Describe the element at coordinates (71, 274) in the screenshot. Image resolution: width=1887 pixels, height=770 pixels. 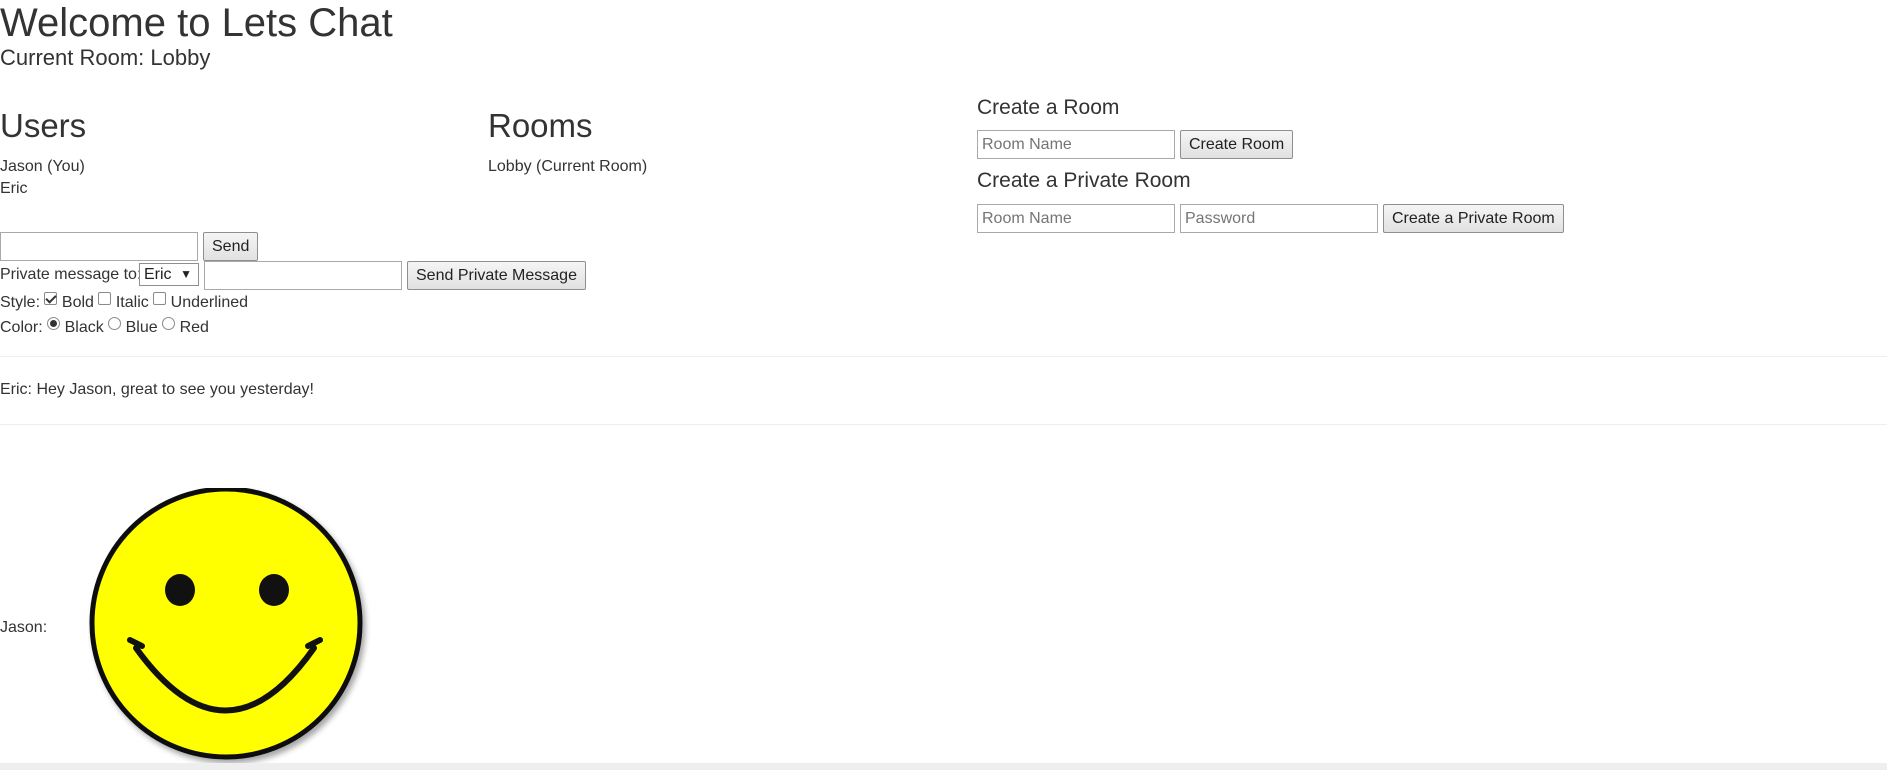
I see `private-message-label: Private message to:` at that location.